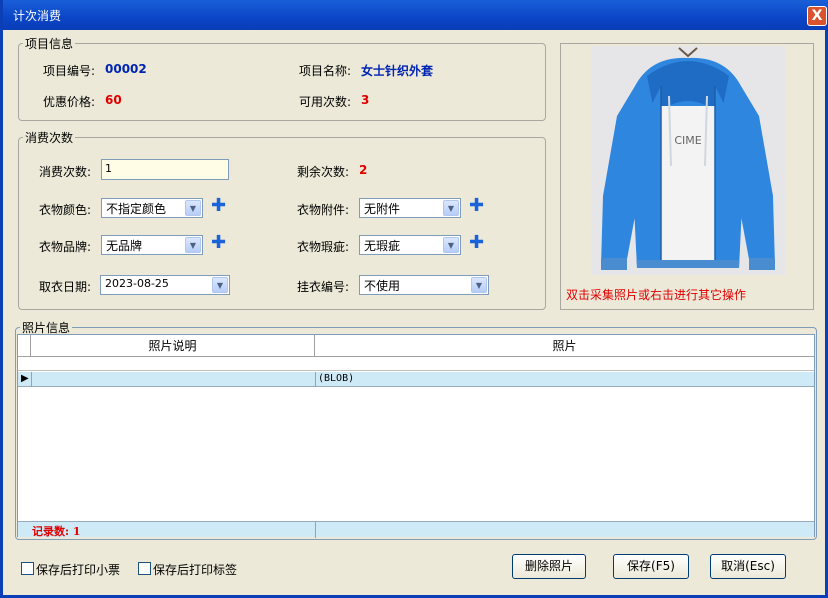  Describe the element at coordinates (65, 210) in the screenshot. I see `color-label: 衣物颜色:` at that location.